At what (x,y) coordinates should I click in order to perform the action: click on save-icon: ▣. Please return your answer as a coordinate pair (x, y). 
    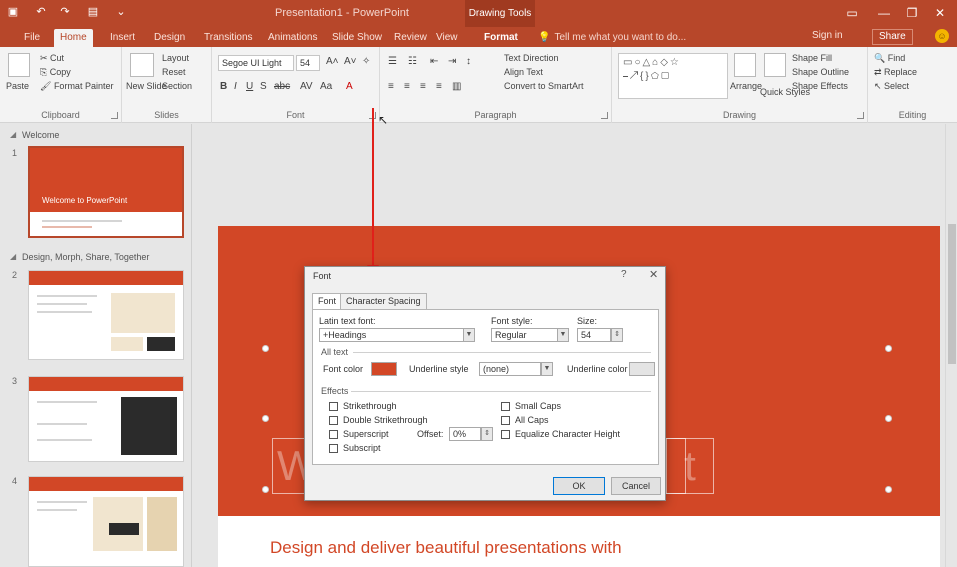
    Looking at the image, I should click on (13, 12).